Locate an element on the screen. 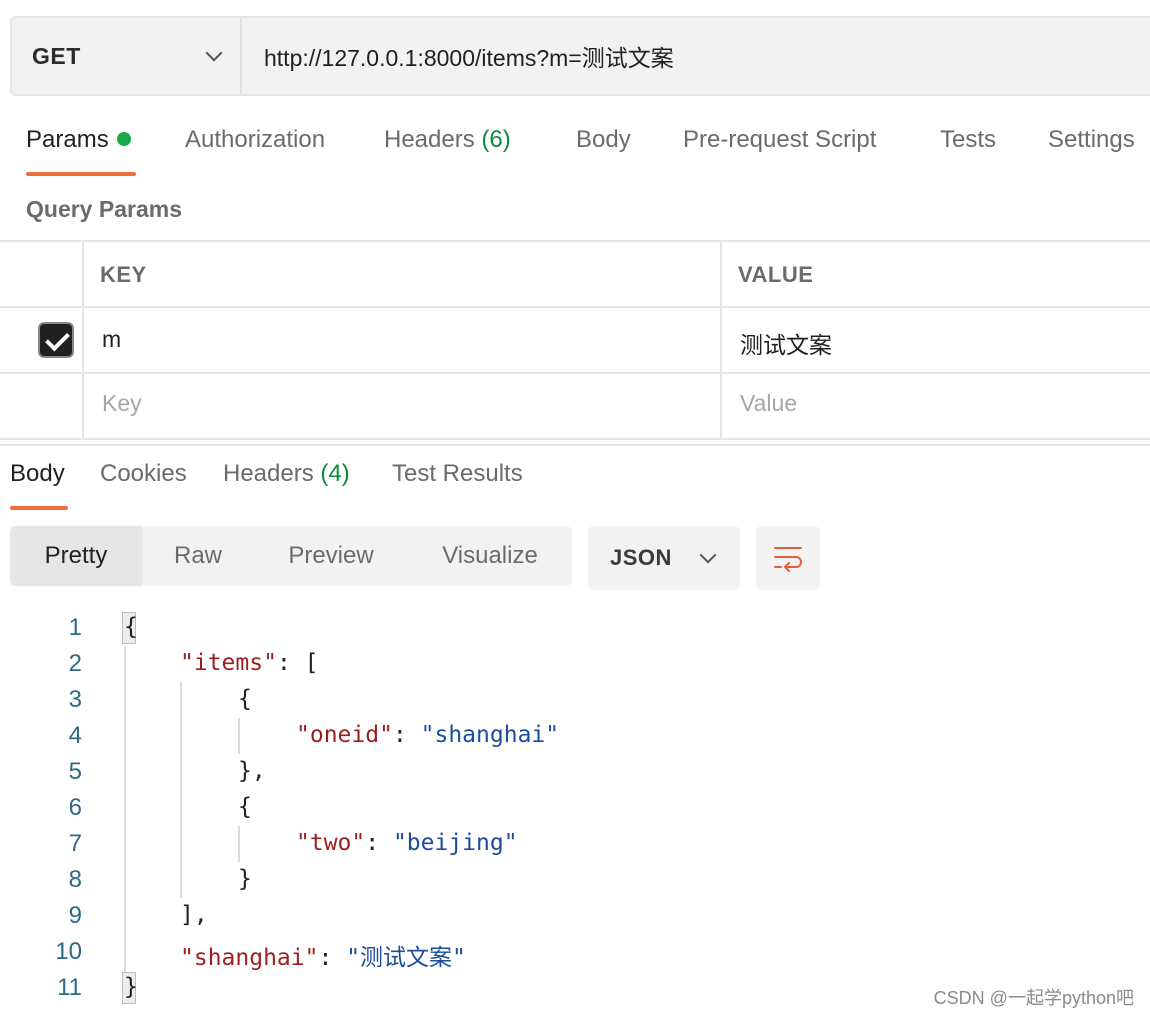  tab-headers: Headers (6) is located at coordinates (447, 140).